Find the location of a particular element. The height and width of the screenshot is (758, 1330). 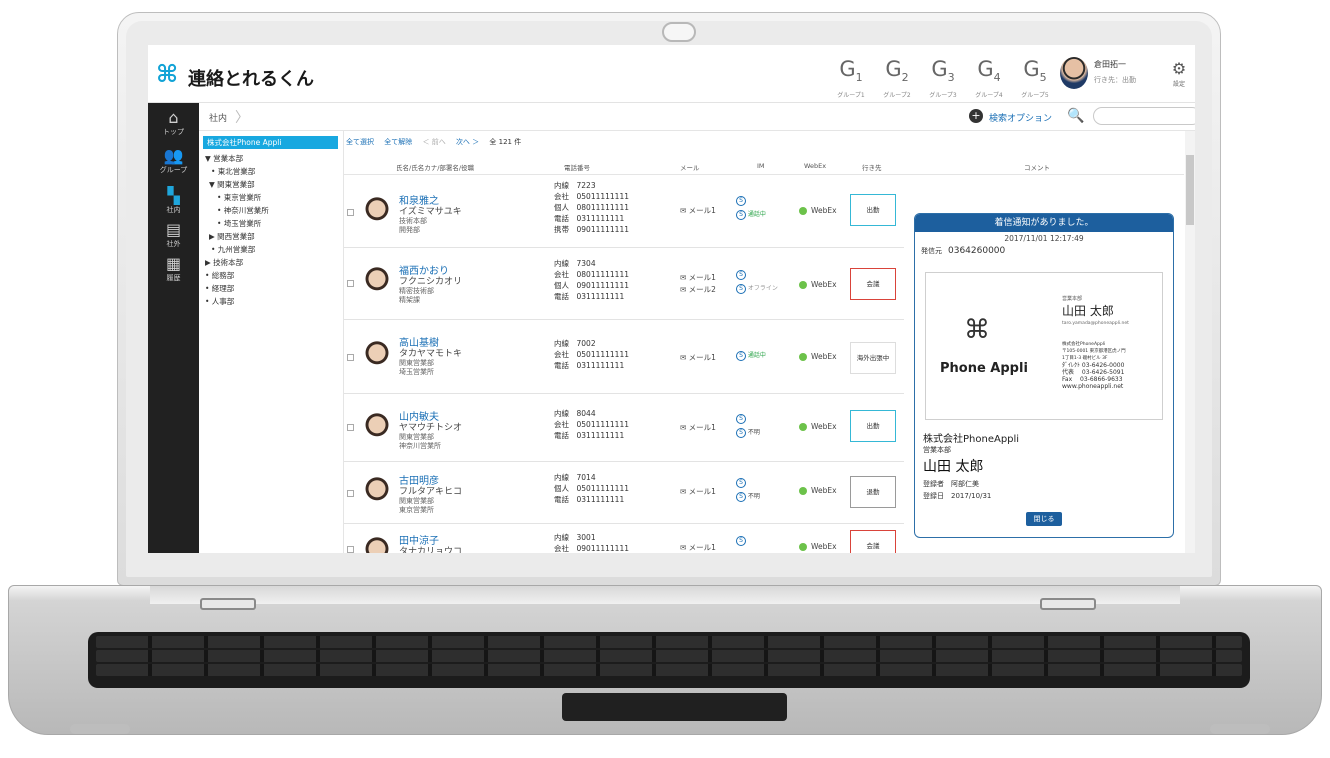

group-button-2: G2 グループ2 is located at coordinates (897, 78).